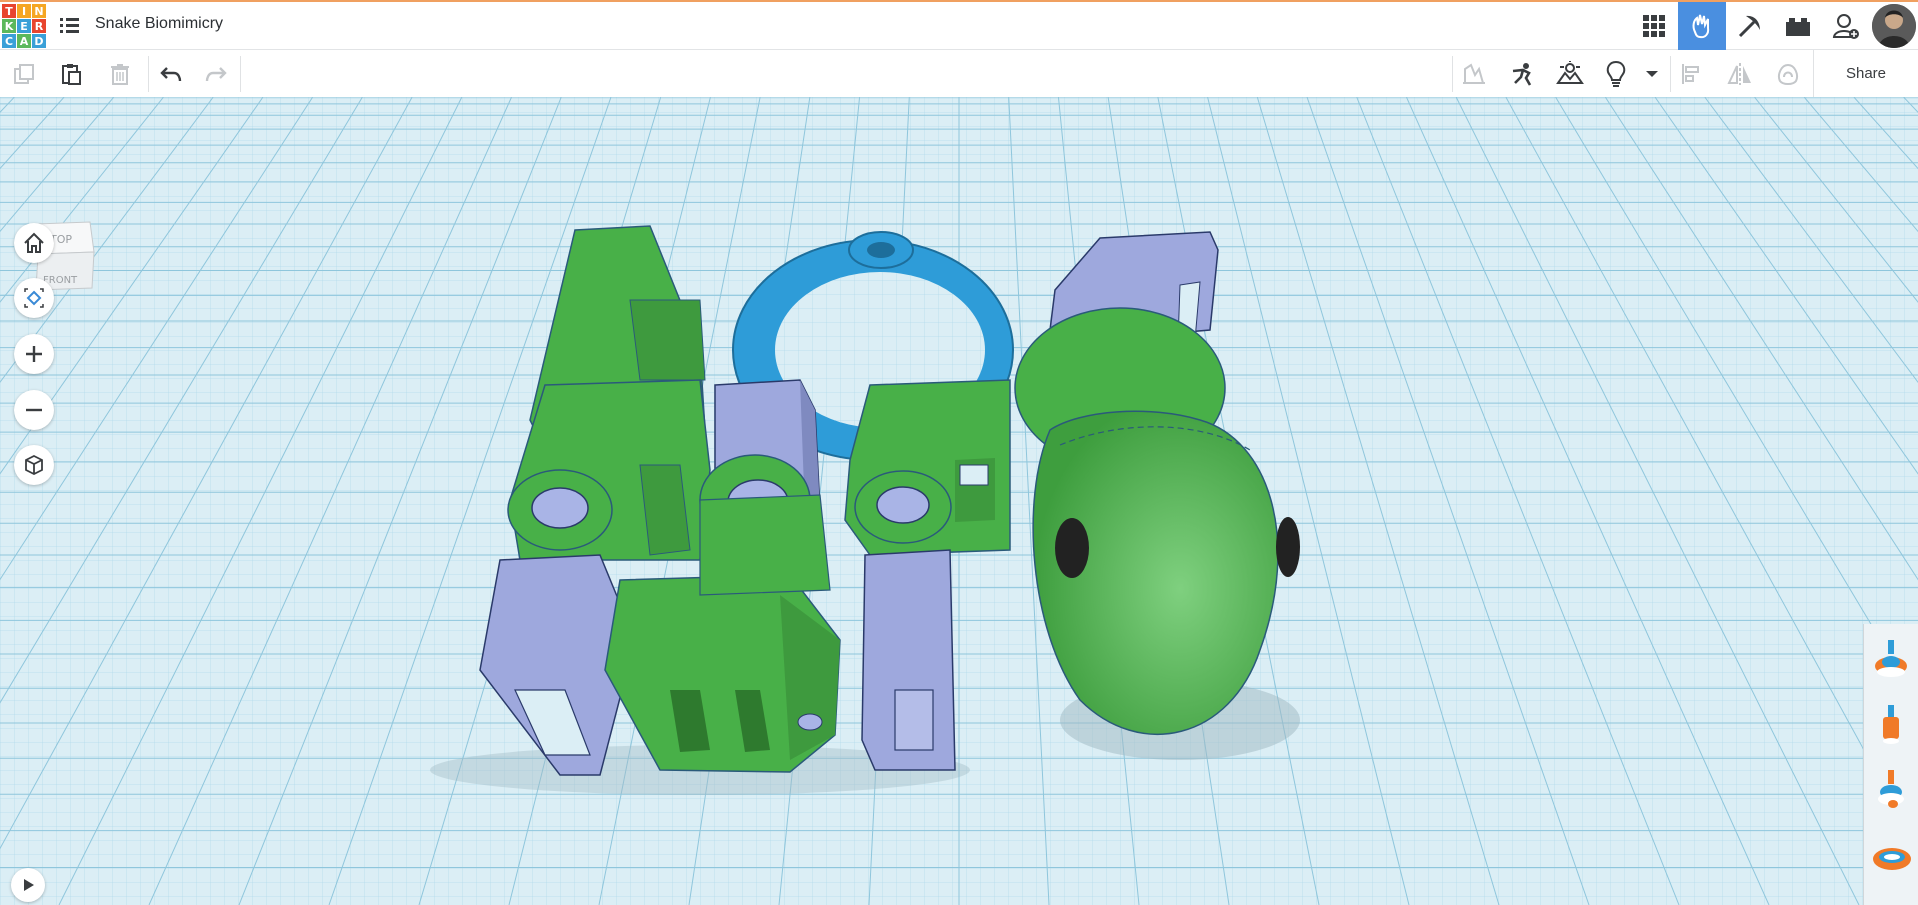 This screenshot has height=905, width=1918. What do you see at coordinates (908, 660) in the screenshot?
I see `gray-connector-front-middle` at bounding box center [908, 660].